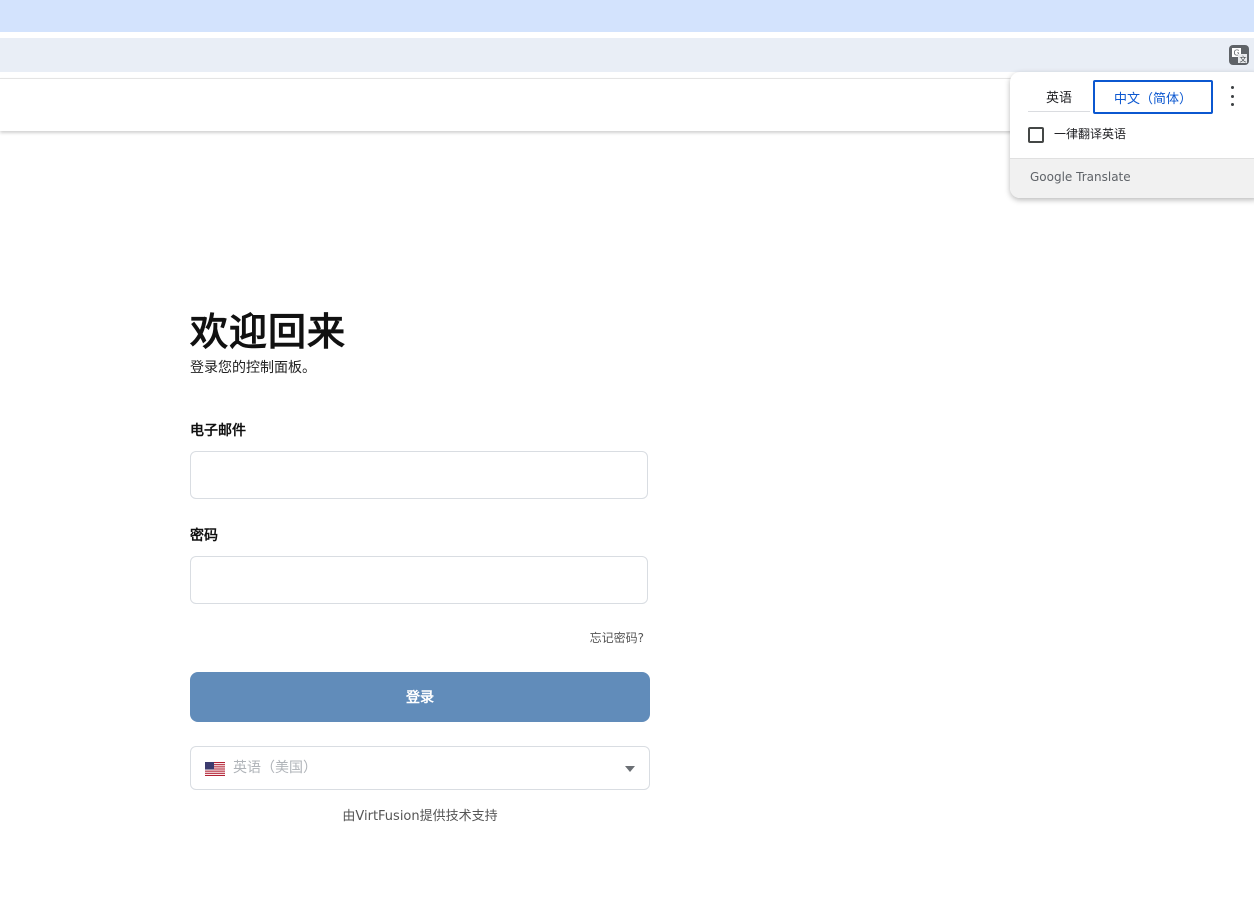 This screenshot has width=1254, height=903. What do you see at coordinates (268, 332) in the screenshot?
I see `page-title: 欢迎回来` at bounding box center [268, 332].